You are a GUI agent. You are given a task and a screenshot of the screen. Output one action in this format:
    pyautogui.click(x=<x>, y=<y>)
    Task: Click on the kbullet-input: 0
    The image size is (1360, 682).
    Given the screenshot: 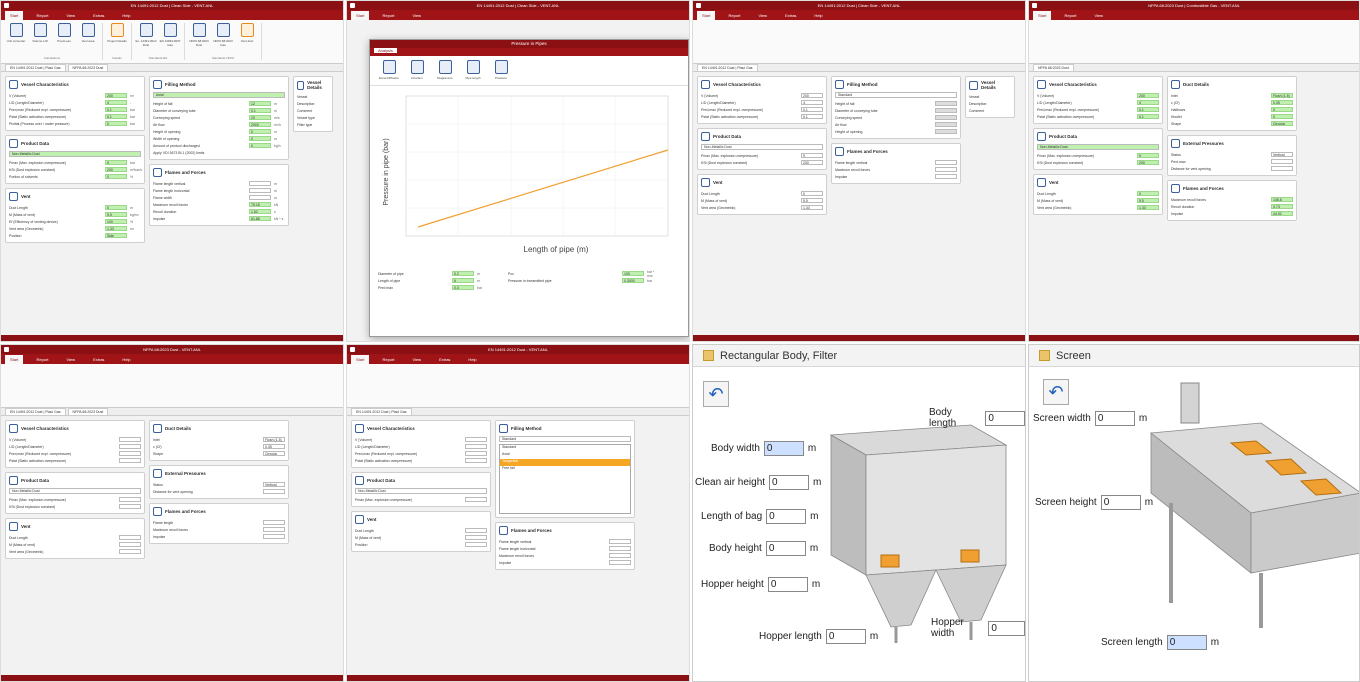 What is the action you would take?
    pyautogui.click(x=1282, y=116)
    